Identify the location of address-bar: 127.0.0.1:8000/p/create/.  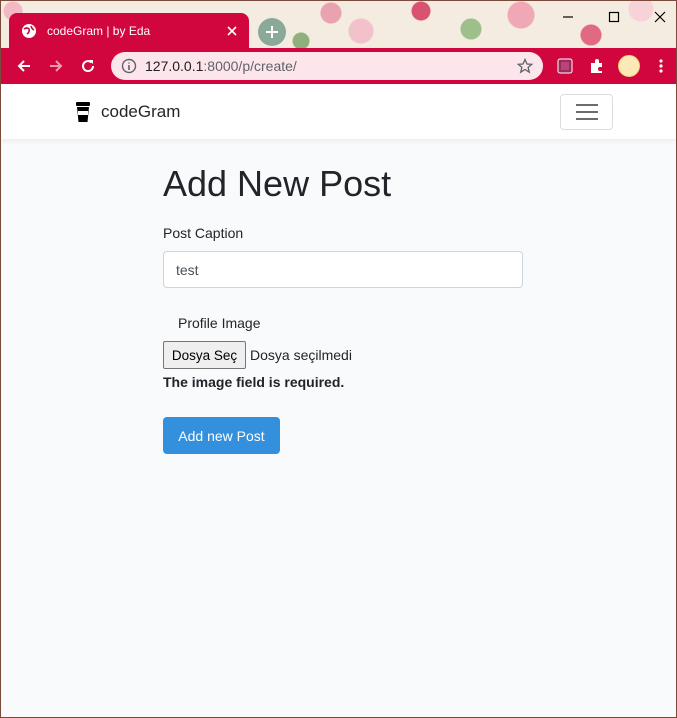
(327, 66).